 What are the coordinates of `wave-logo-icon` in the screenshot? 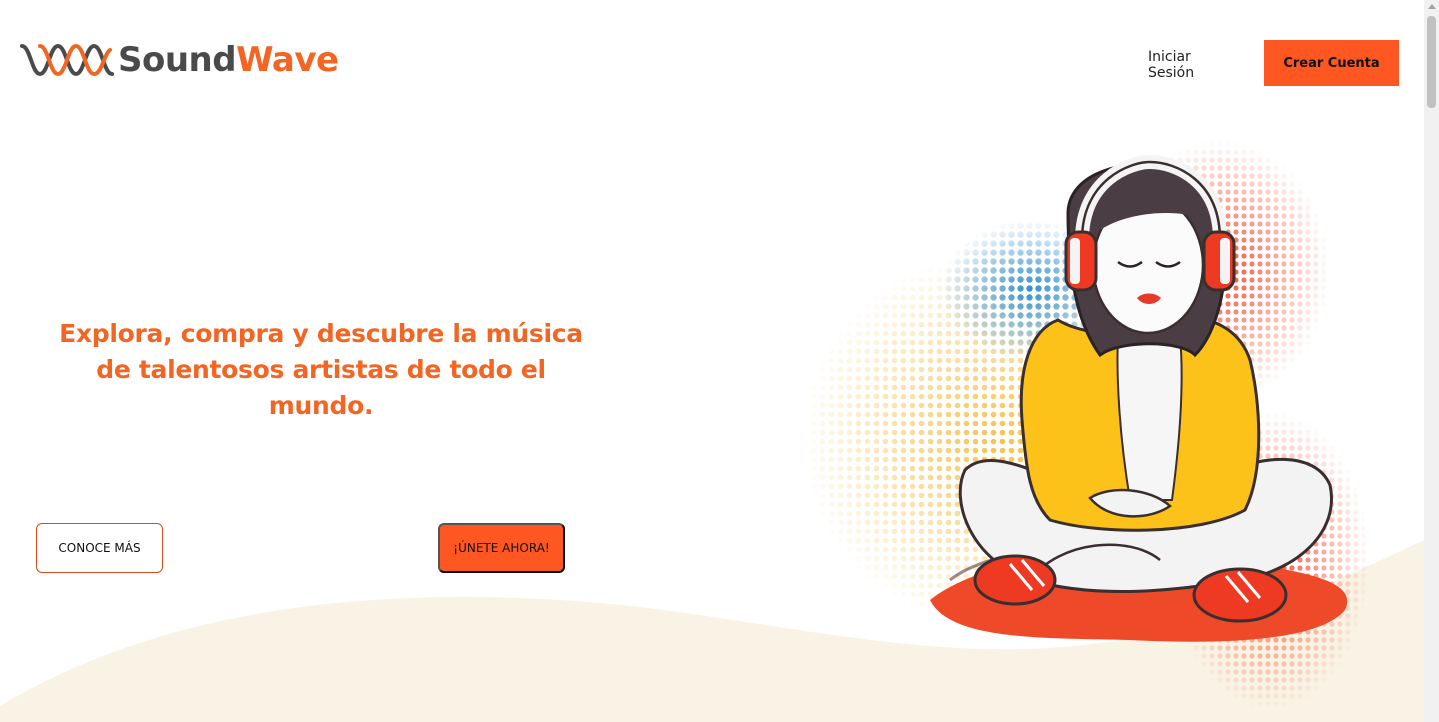 It's located at (67, 60).